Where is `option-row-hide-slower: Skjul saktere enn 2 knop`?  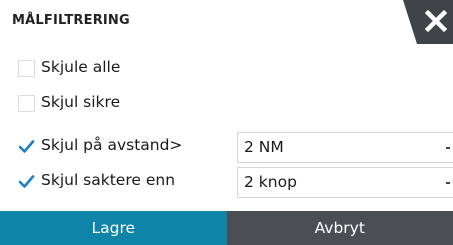
option-row-hide-slower: Skjul saktere enn 2 knop is located at coordinates (226, 183).